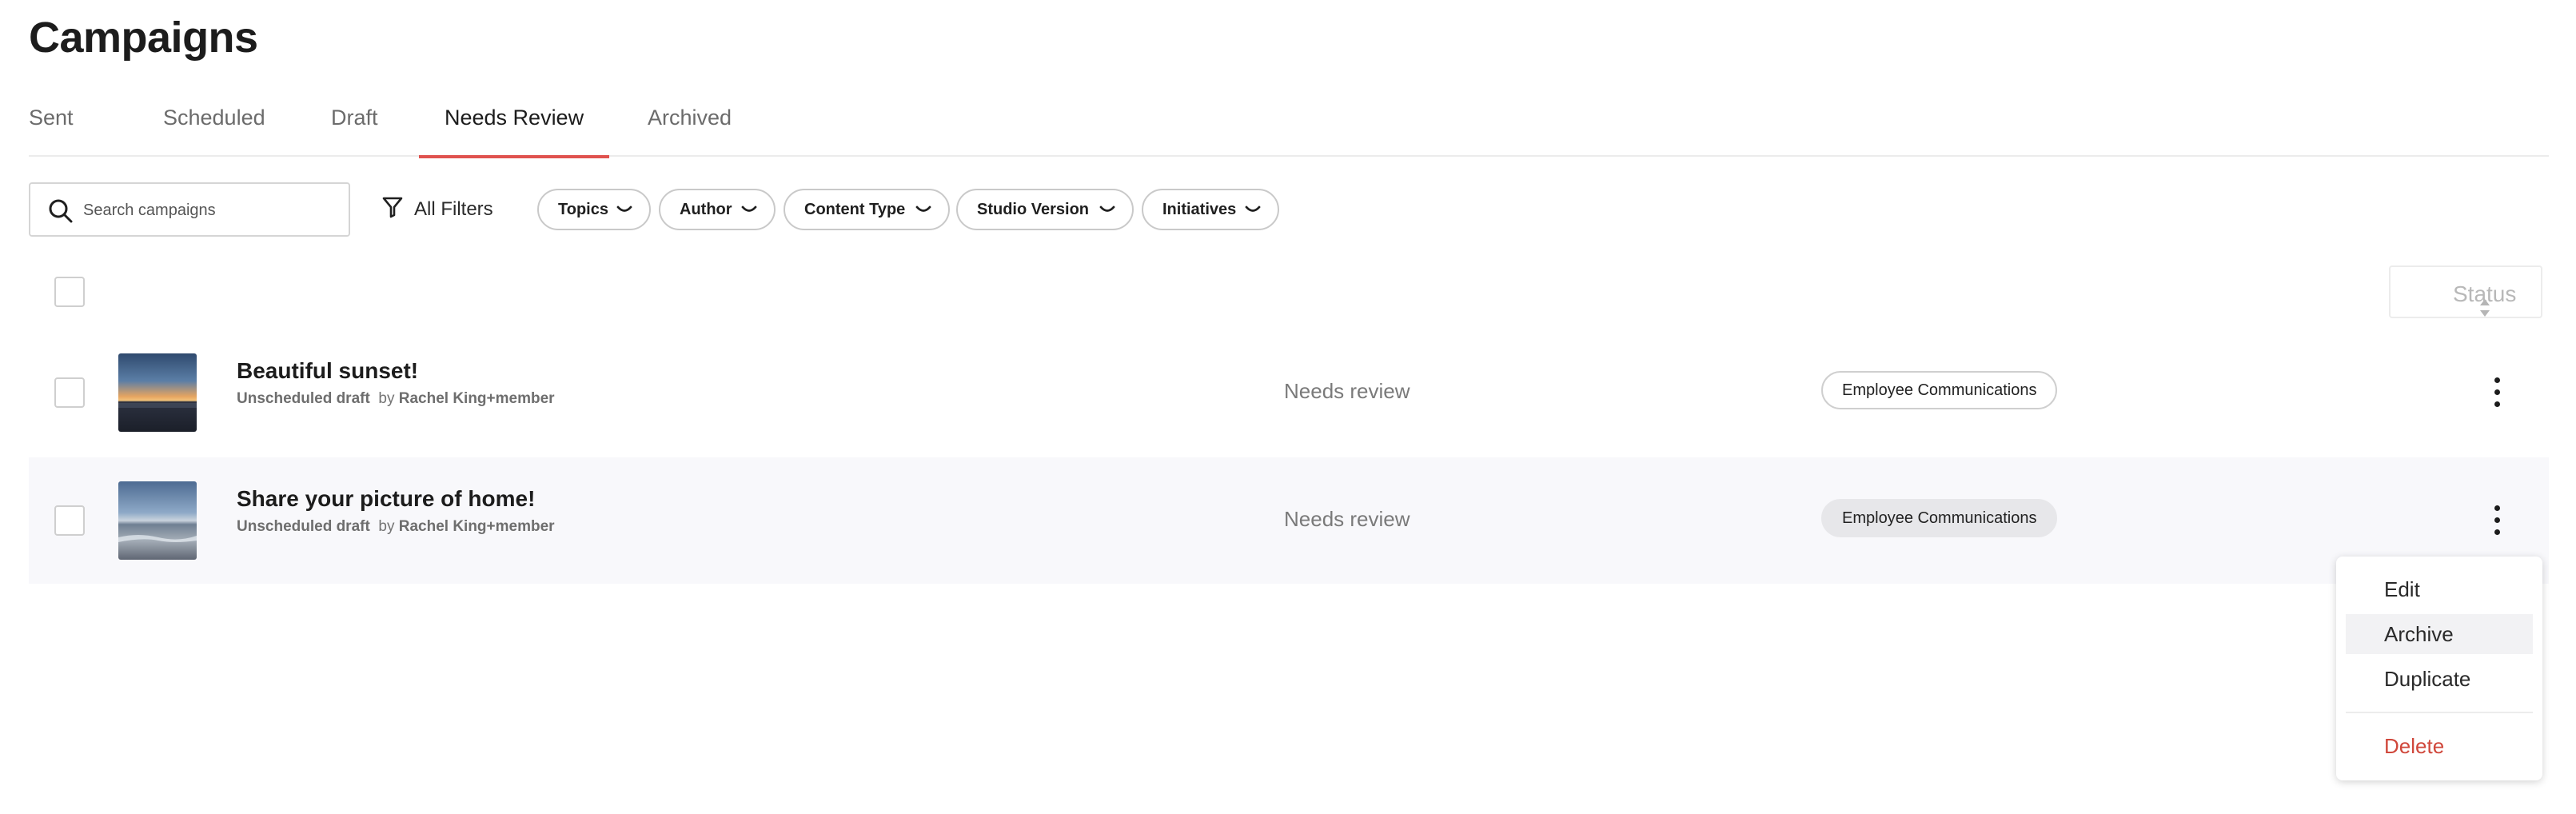 The image size is (2576, 814). I want to click on filter-initiatives-label: Initiatives, so click(1199, 209).